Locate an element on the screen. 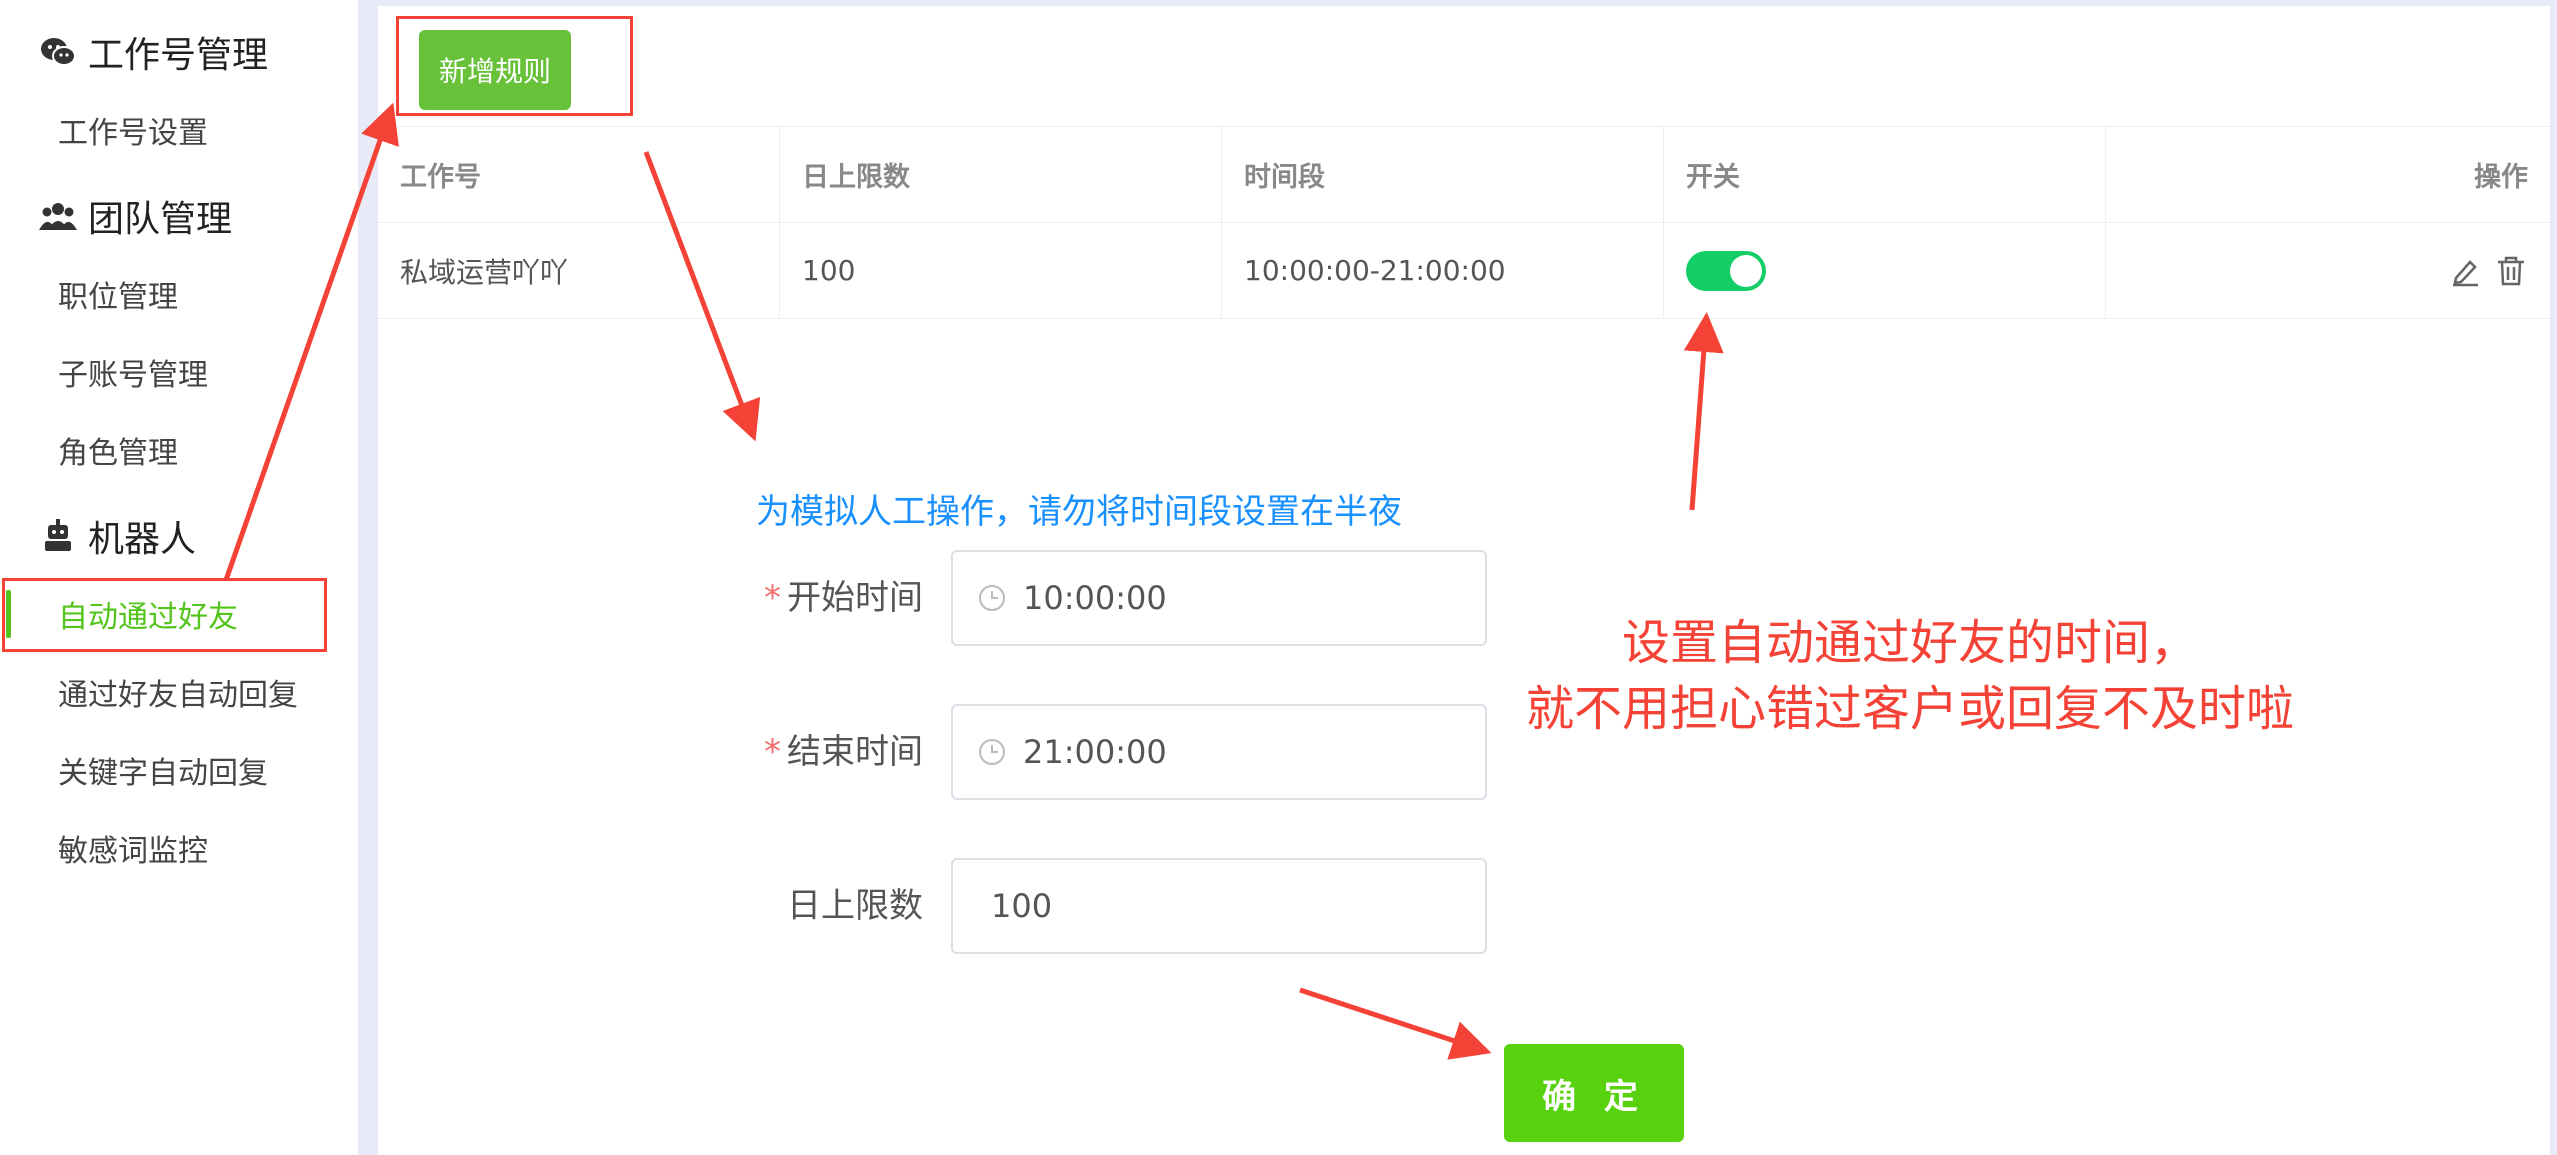  sidebar-item-auto-accept-friends: 自动通过好友 is located at coordinates (179, 614).